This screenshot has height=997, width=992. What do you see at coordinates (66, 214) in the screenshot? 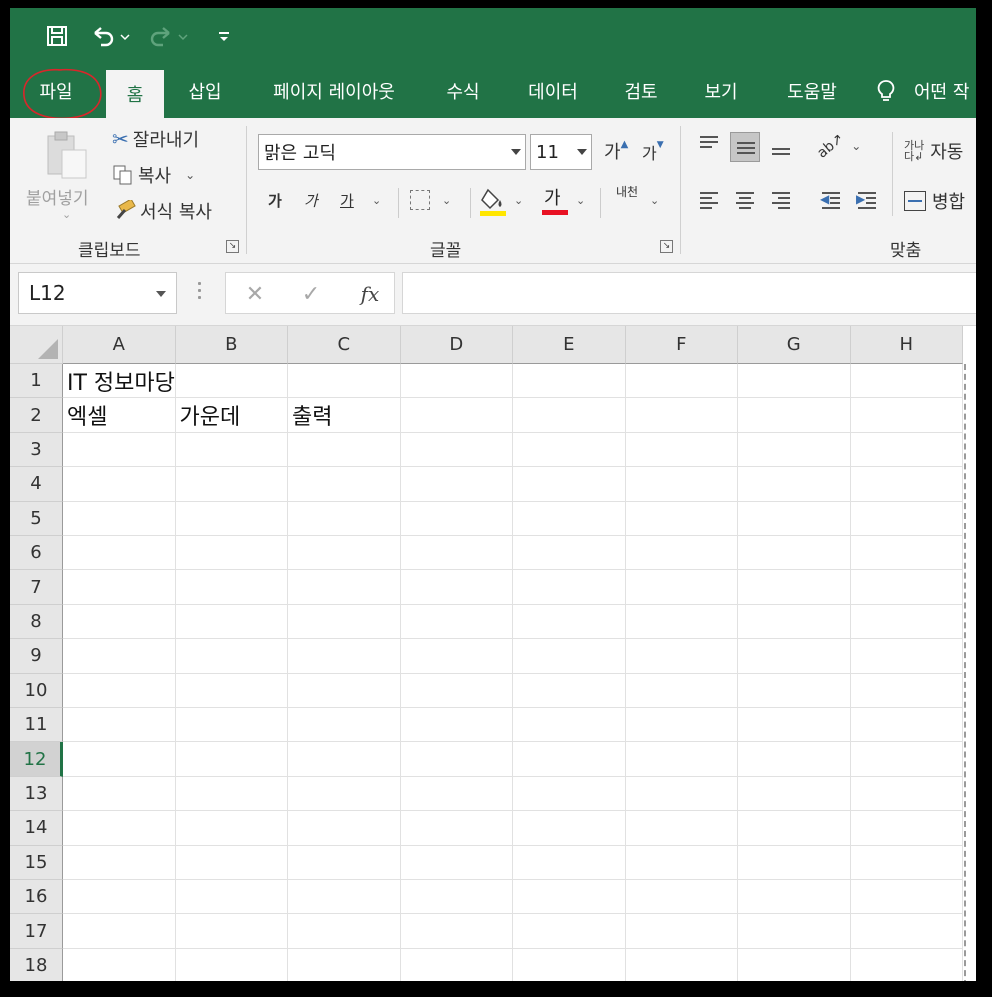
I see `paste-dropdown-chevron-icon: ⌄` at bounding box center [66, 214].